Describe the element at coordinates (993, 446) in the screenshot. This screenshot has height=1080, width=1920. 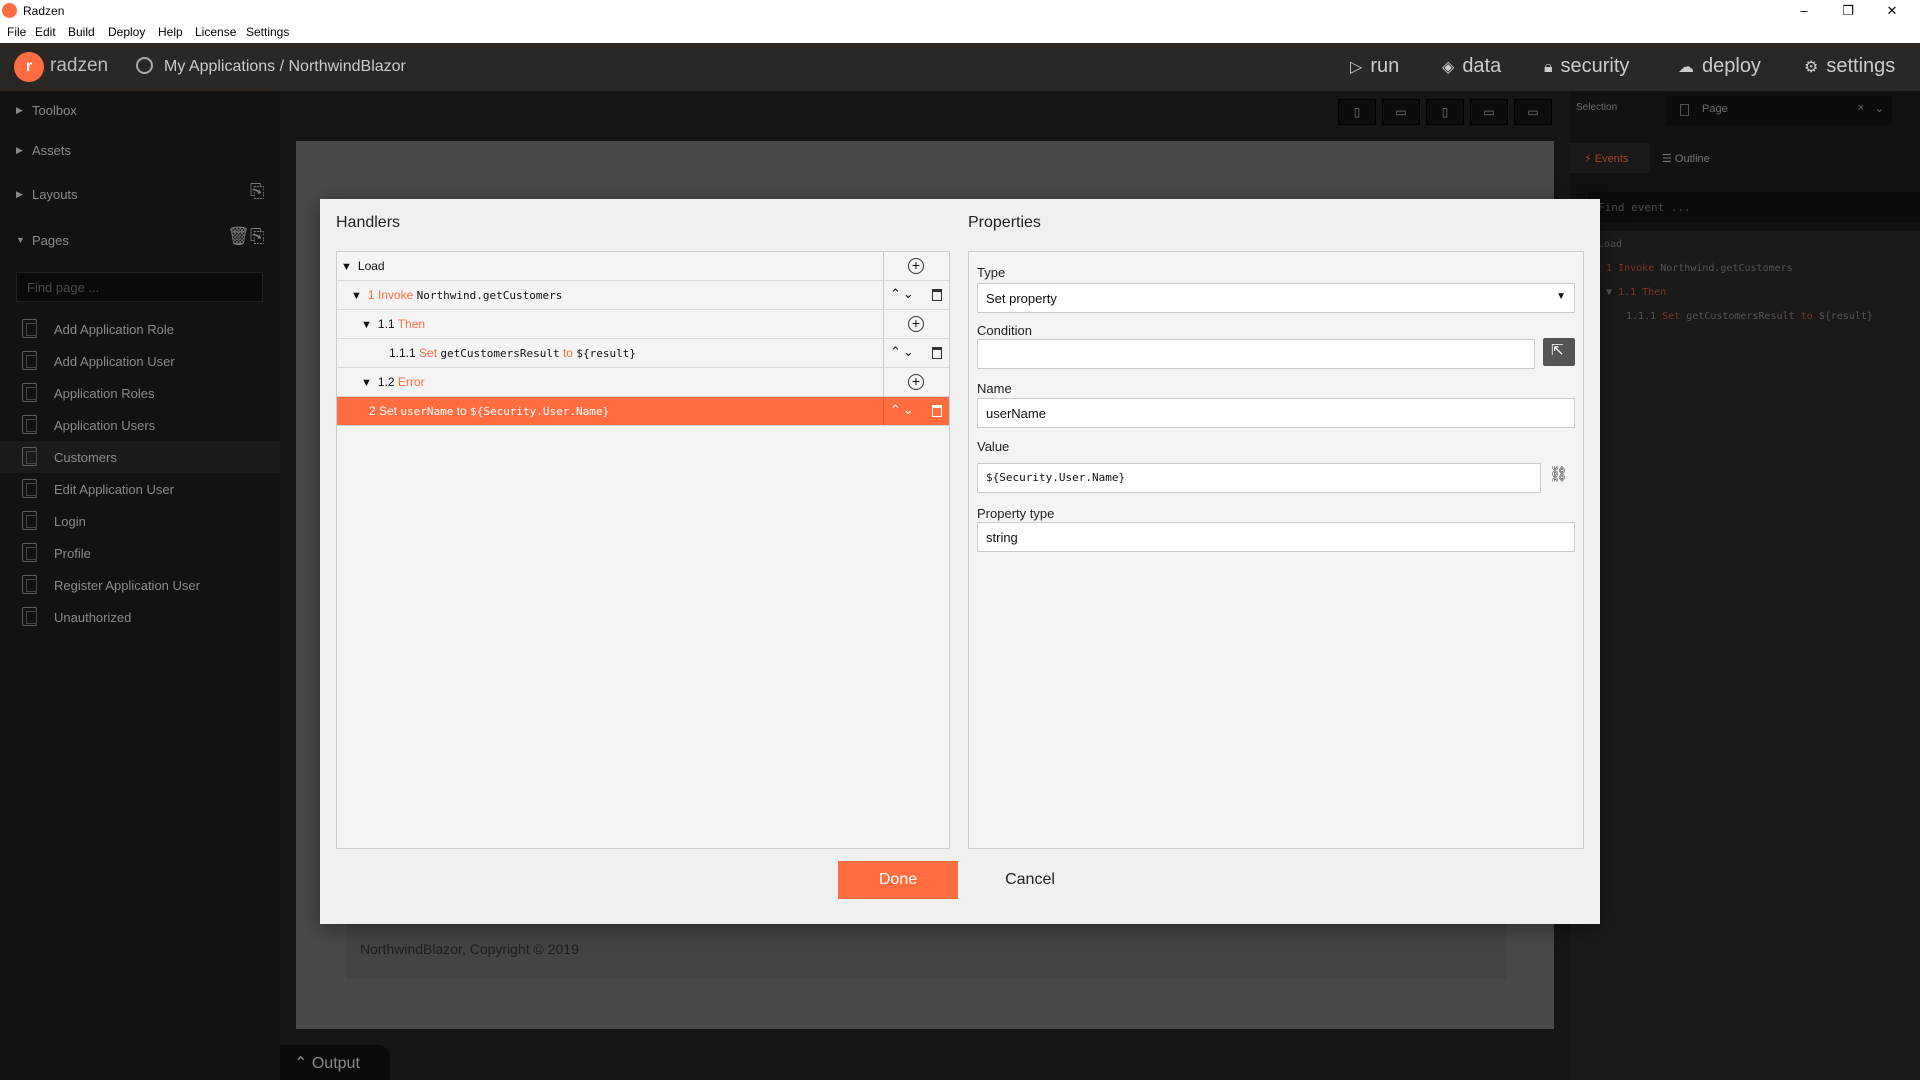
I see `value-label: Value` at that location.